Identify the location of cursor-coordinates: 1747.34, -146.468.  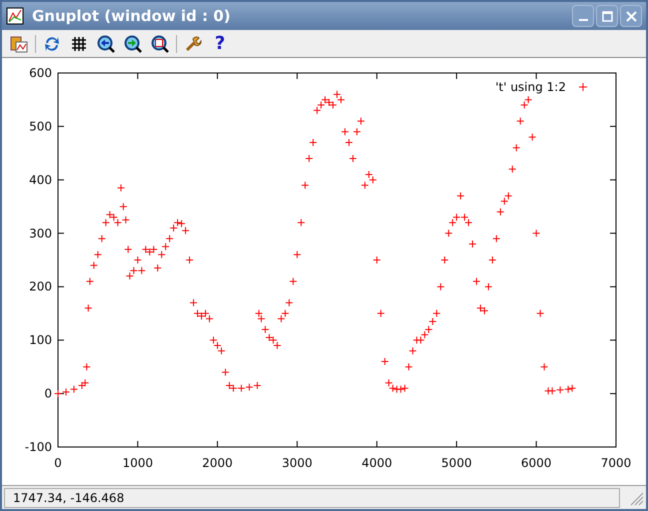
(68, 498).